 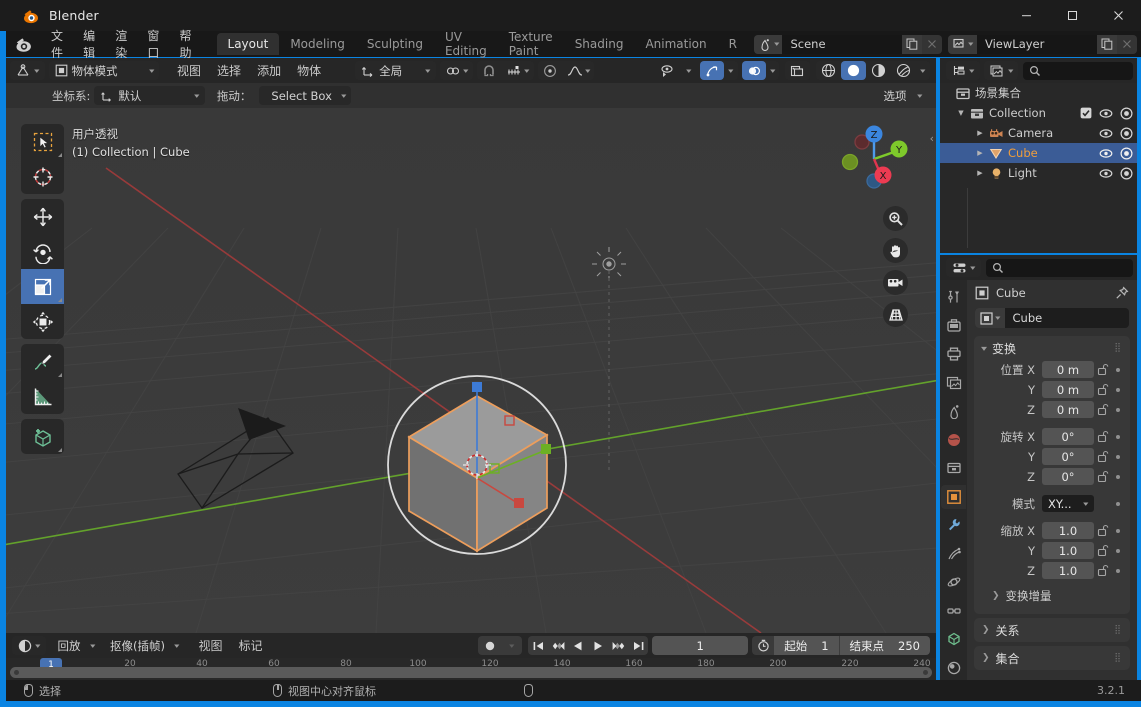 I want to click on properties-search-input, so click(x=1059, y=267).